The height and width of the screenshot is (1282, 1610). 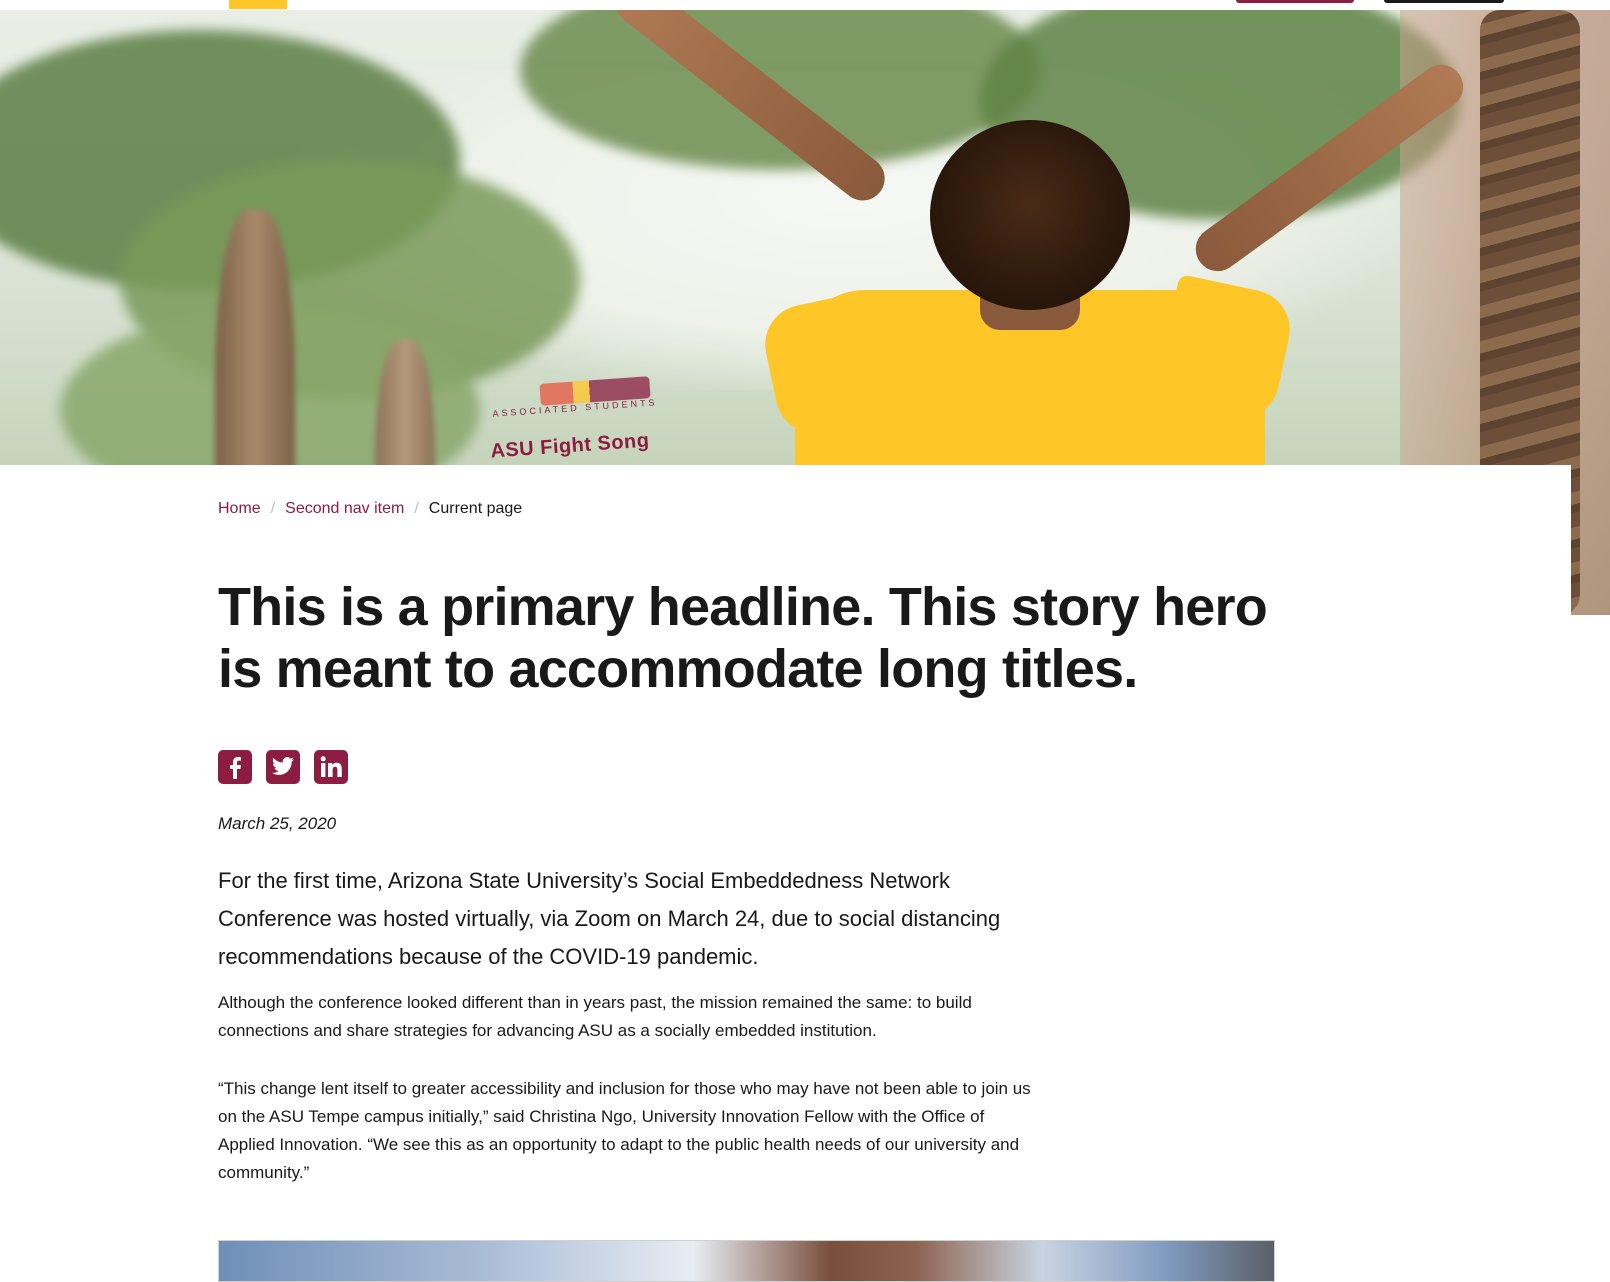 I want to click on article-inline-image, so click(x=746, y=1261).